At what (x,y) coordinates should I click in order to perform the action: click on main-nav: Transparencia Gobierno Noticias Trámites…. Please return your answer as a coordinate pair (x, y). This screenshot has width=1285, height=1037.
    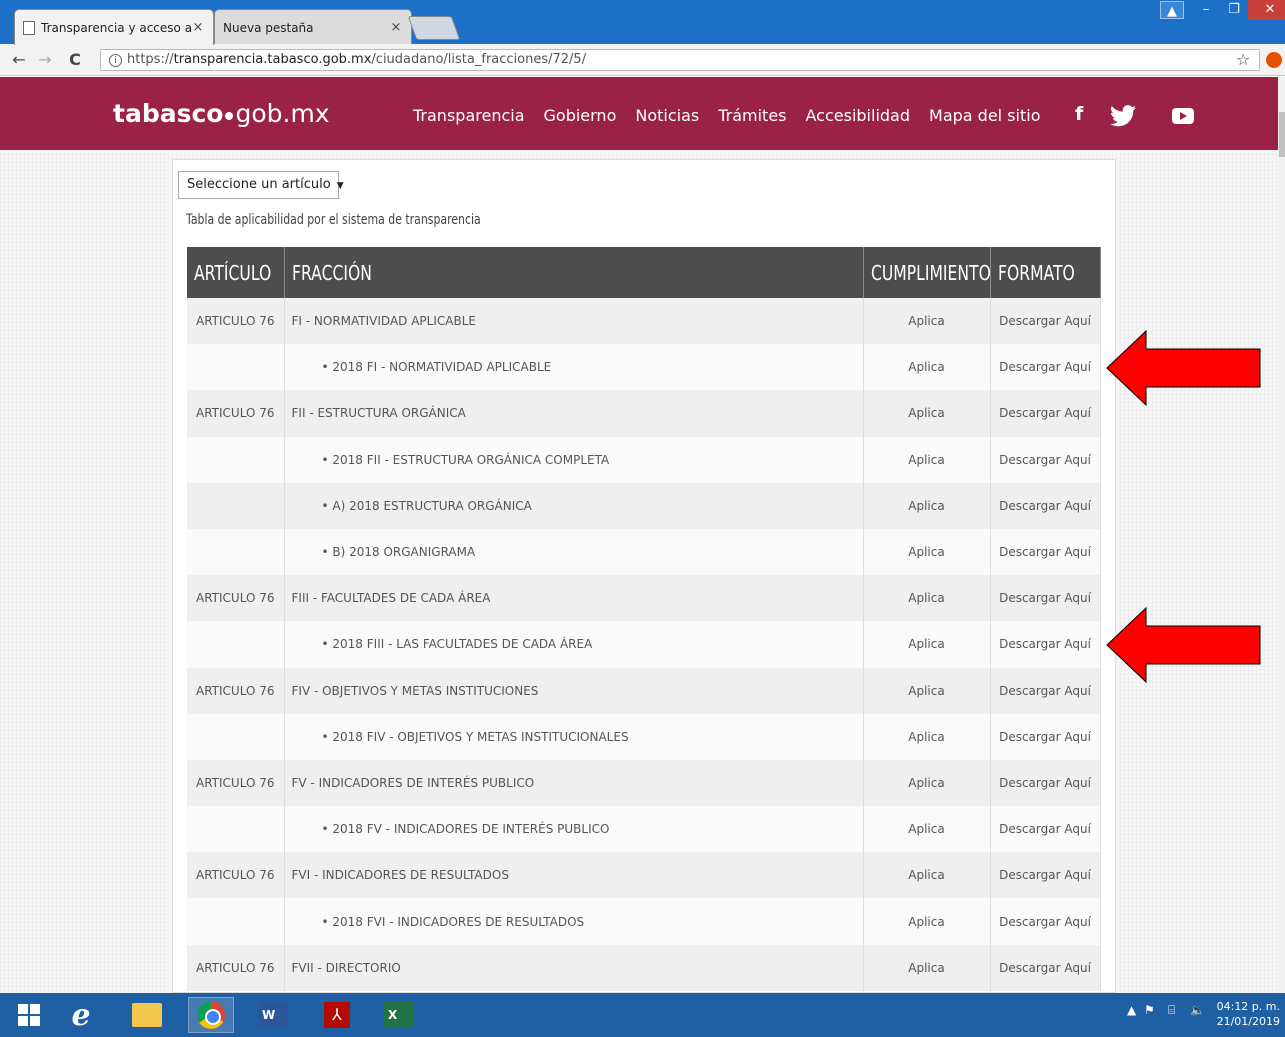
    Looking at the image, I should click on (727, 115).